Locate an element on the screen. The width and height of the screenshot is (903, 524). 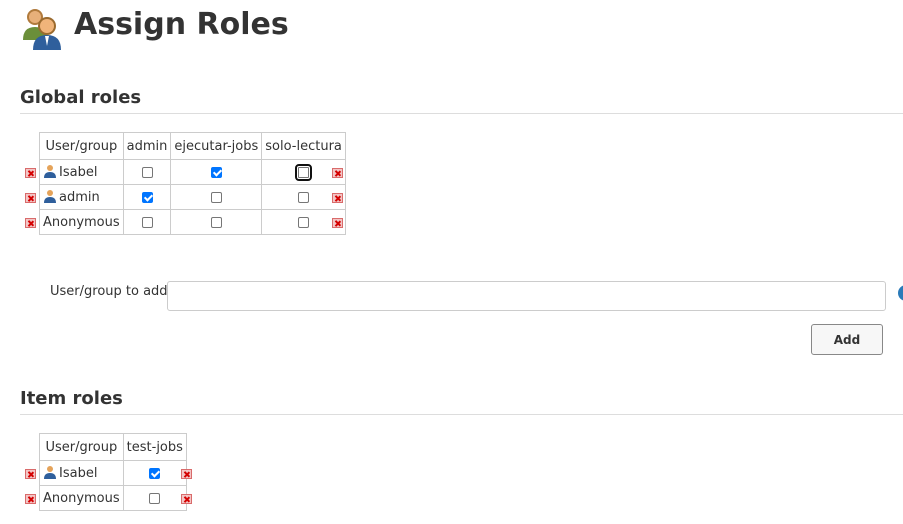
item-roles-divider is located at coordinates (461, 414).